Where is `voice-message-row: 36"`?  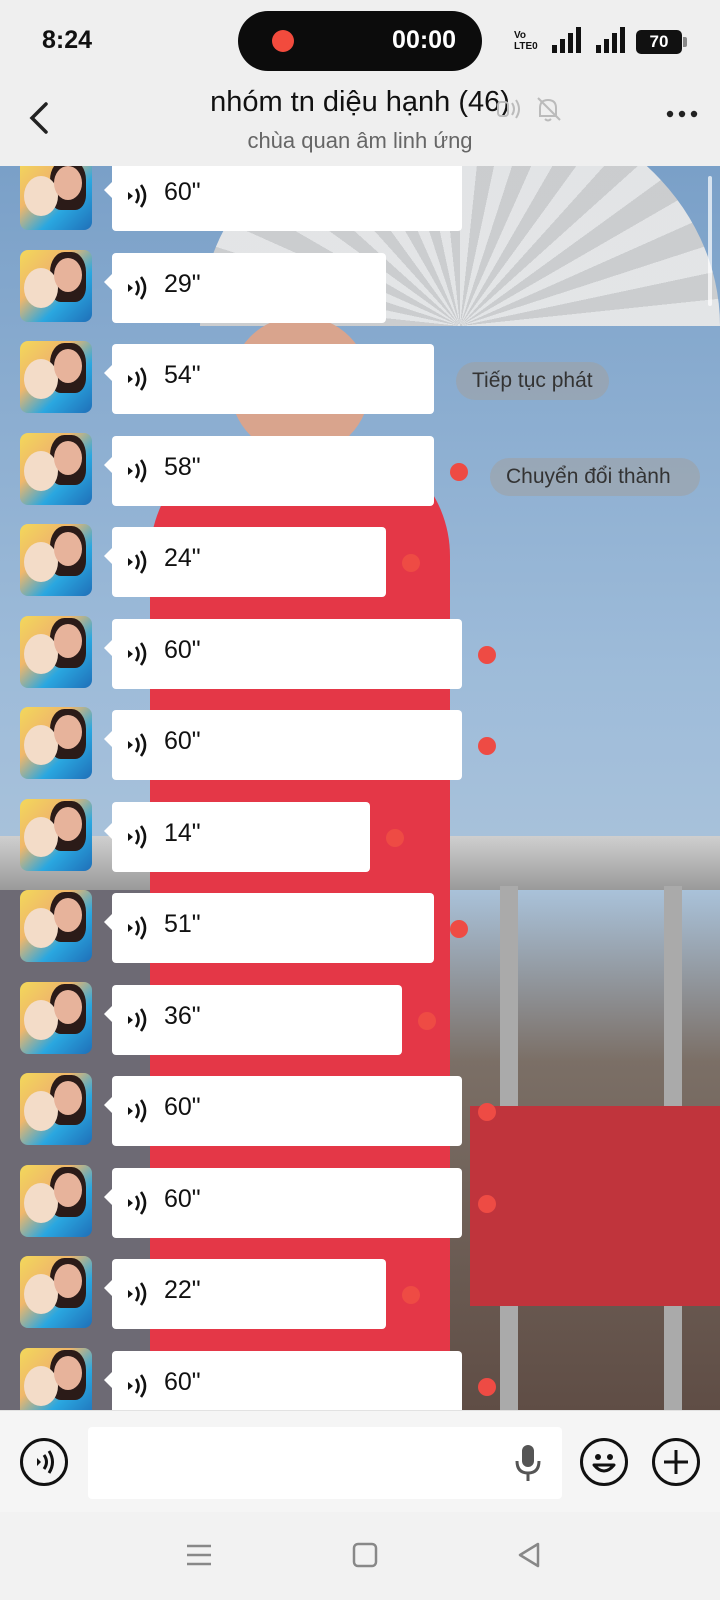
voice-message-row: 36" is located at coordinates (360, 1018).